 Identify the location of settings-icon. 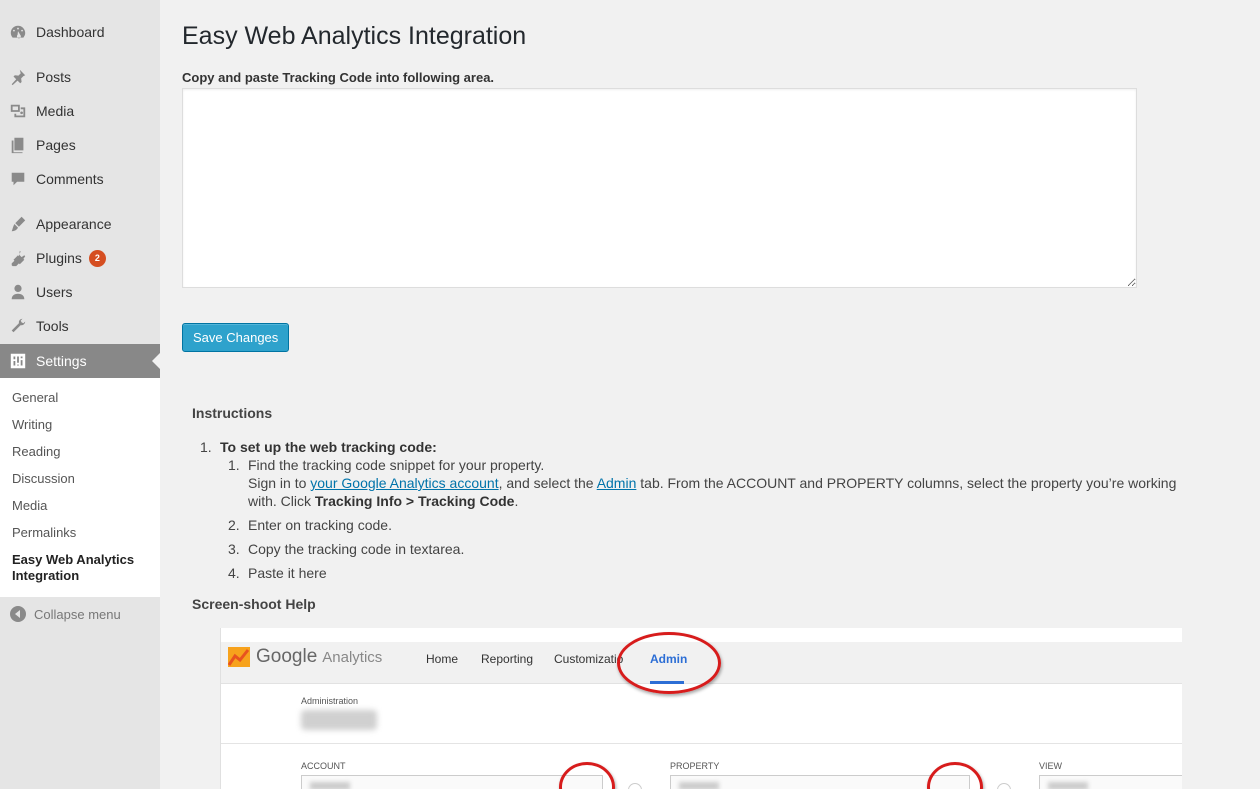
(18, 361).